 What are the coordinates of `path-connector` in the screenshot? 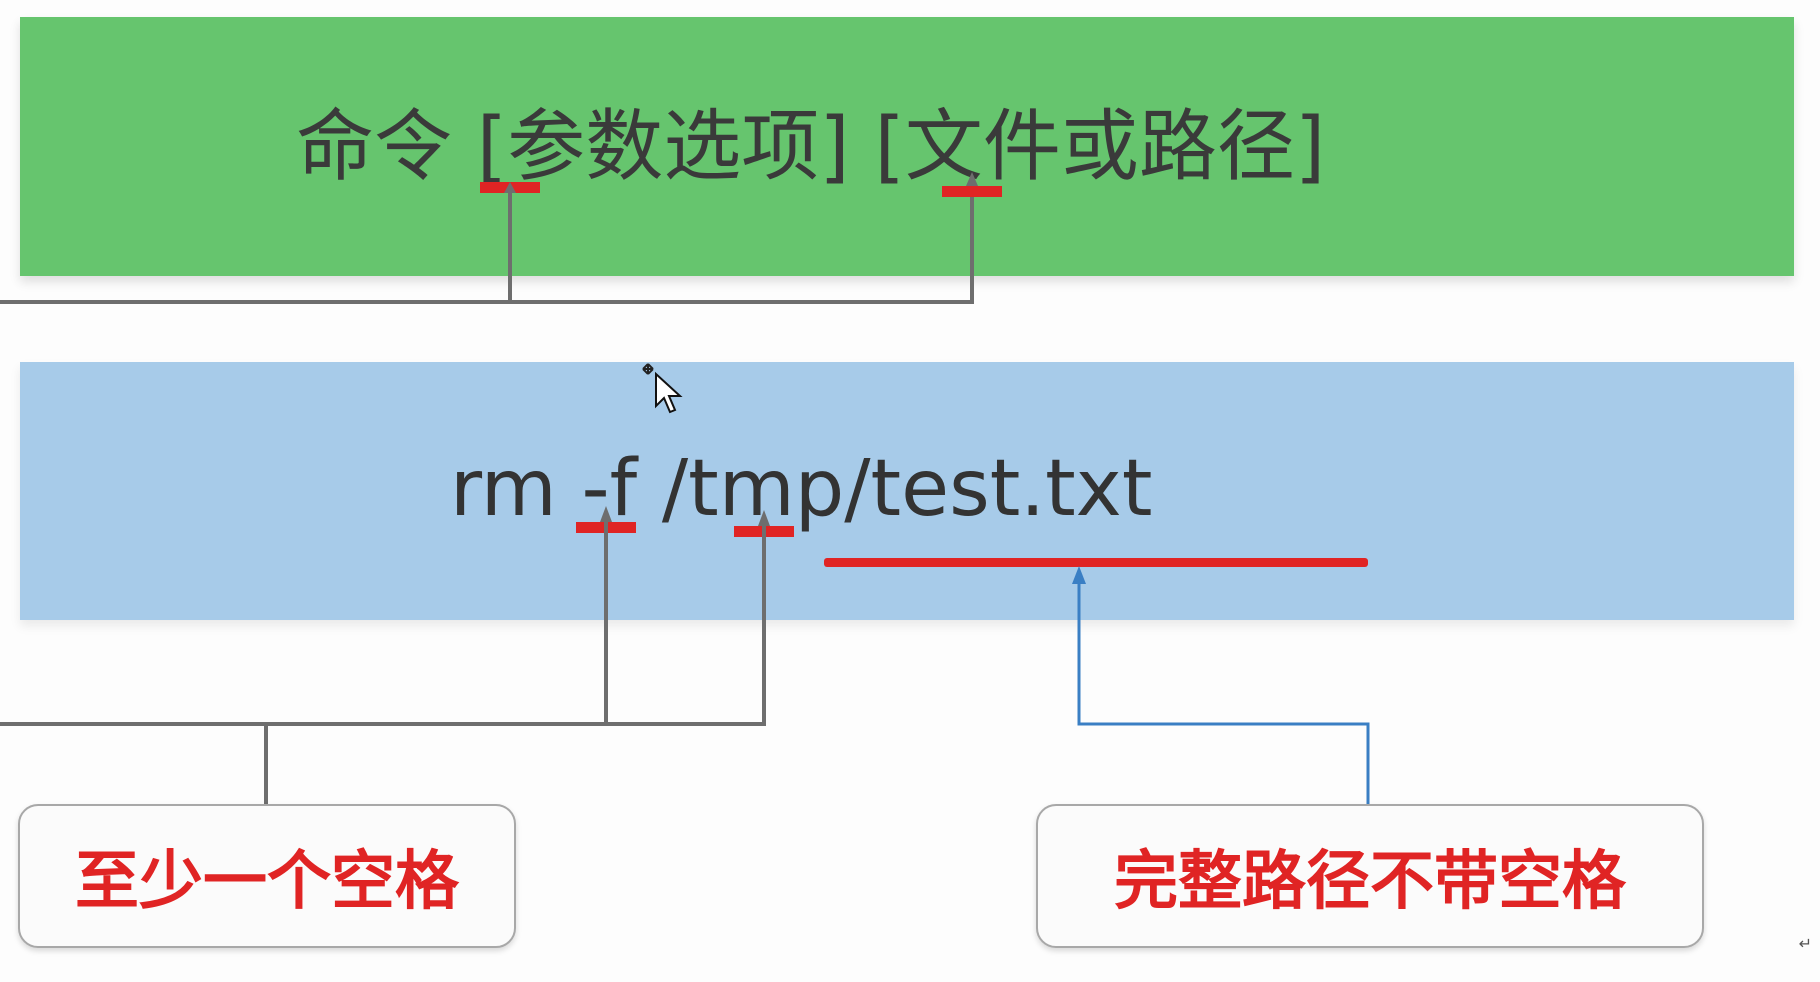 It's located at (1223, 694).